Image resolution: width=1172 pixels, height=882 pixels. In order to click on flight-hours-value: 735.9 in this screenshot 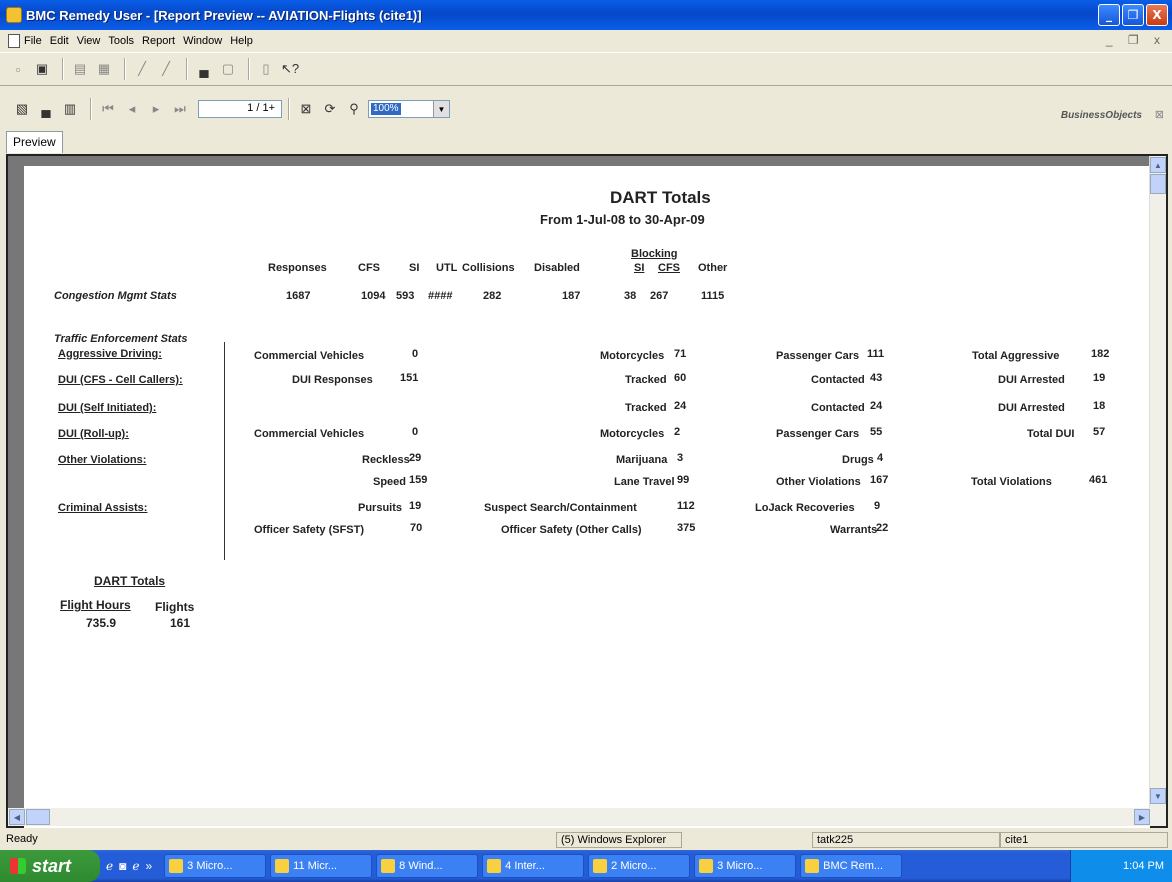, I will do `click(101, 623)`.